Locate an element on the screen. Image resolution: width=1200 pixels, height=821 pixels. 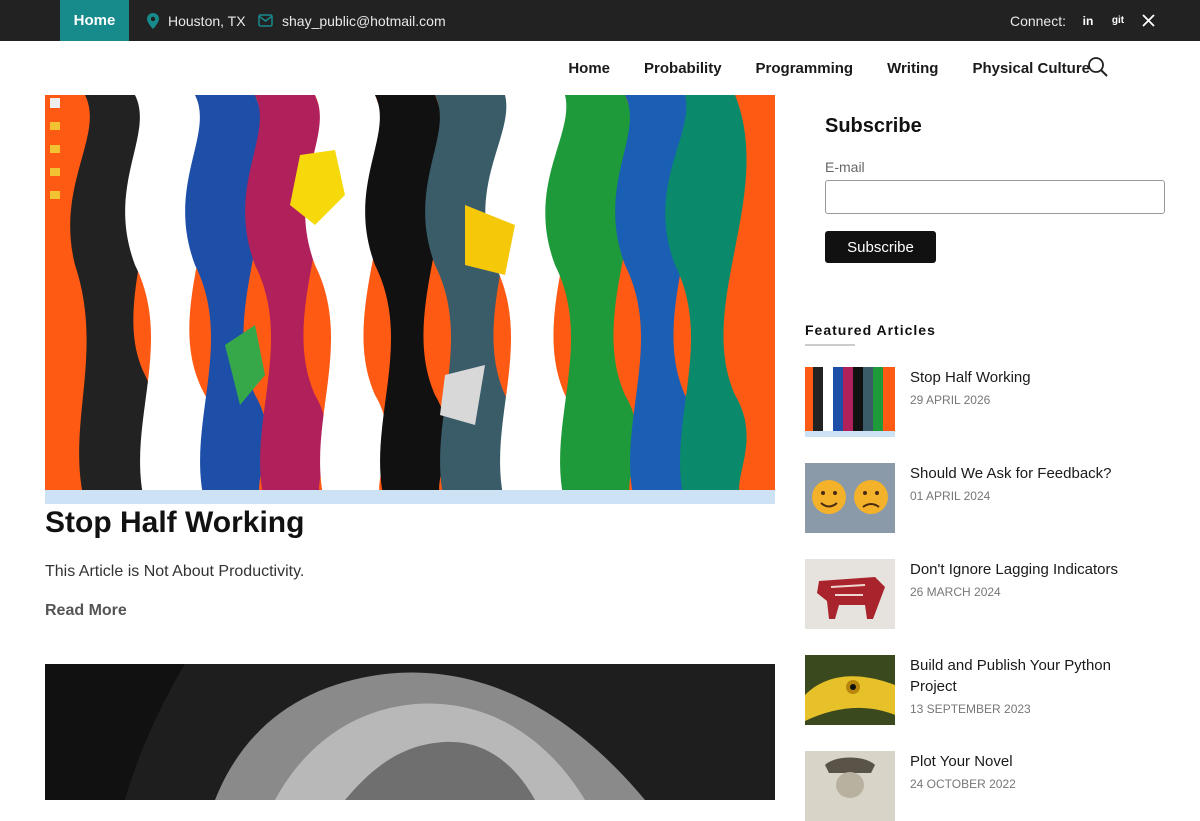
featured-title: Stop Half Working is located at coordinates (1030, 377).